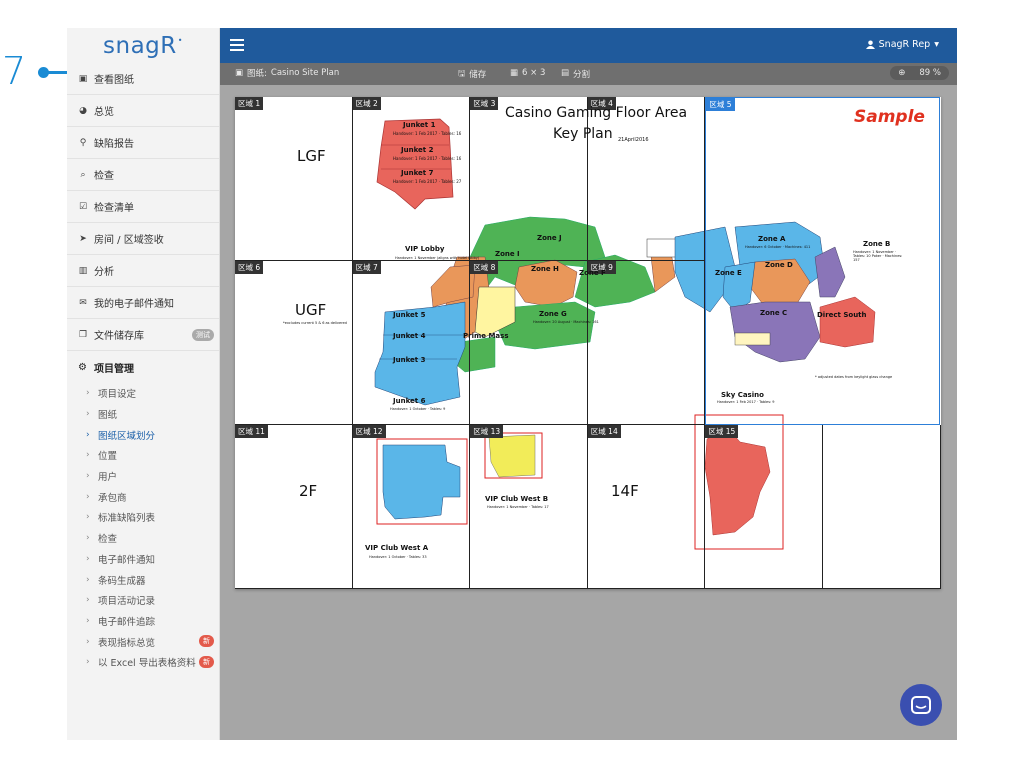 Image resolution: width=1024 pixels, height=768 pixels. What do you see at coordinates (646, 507) in the screenshot?
I see `zone-cell: 区域 14` at bounding box center [646, 507].